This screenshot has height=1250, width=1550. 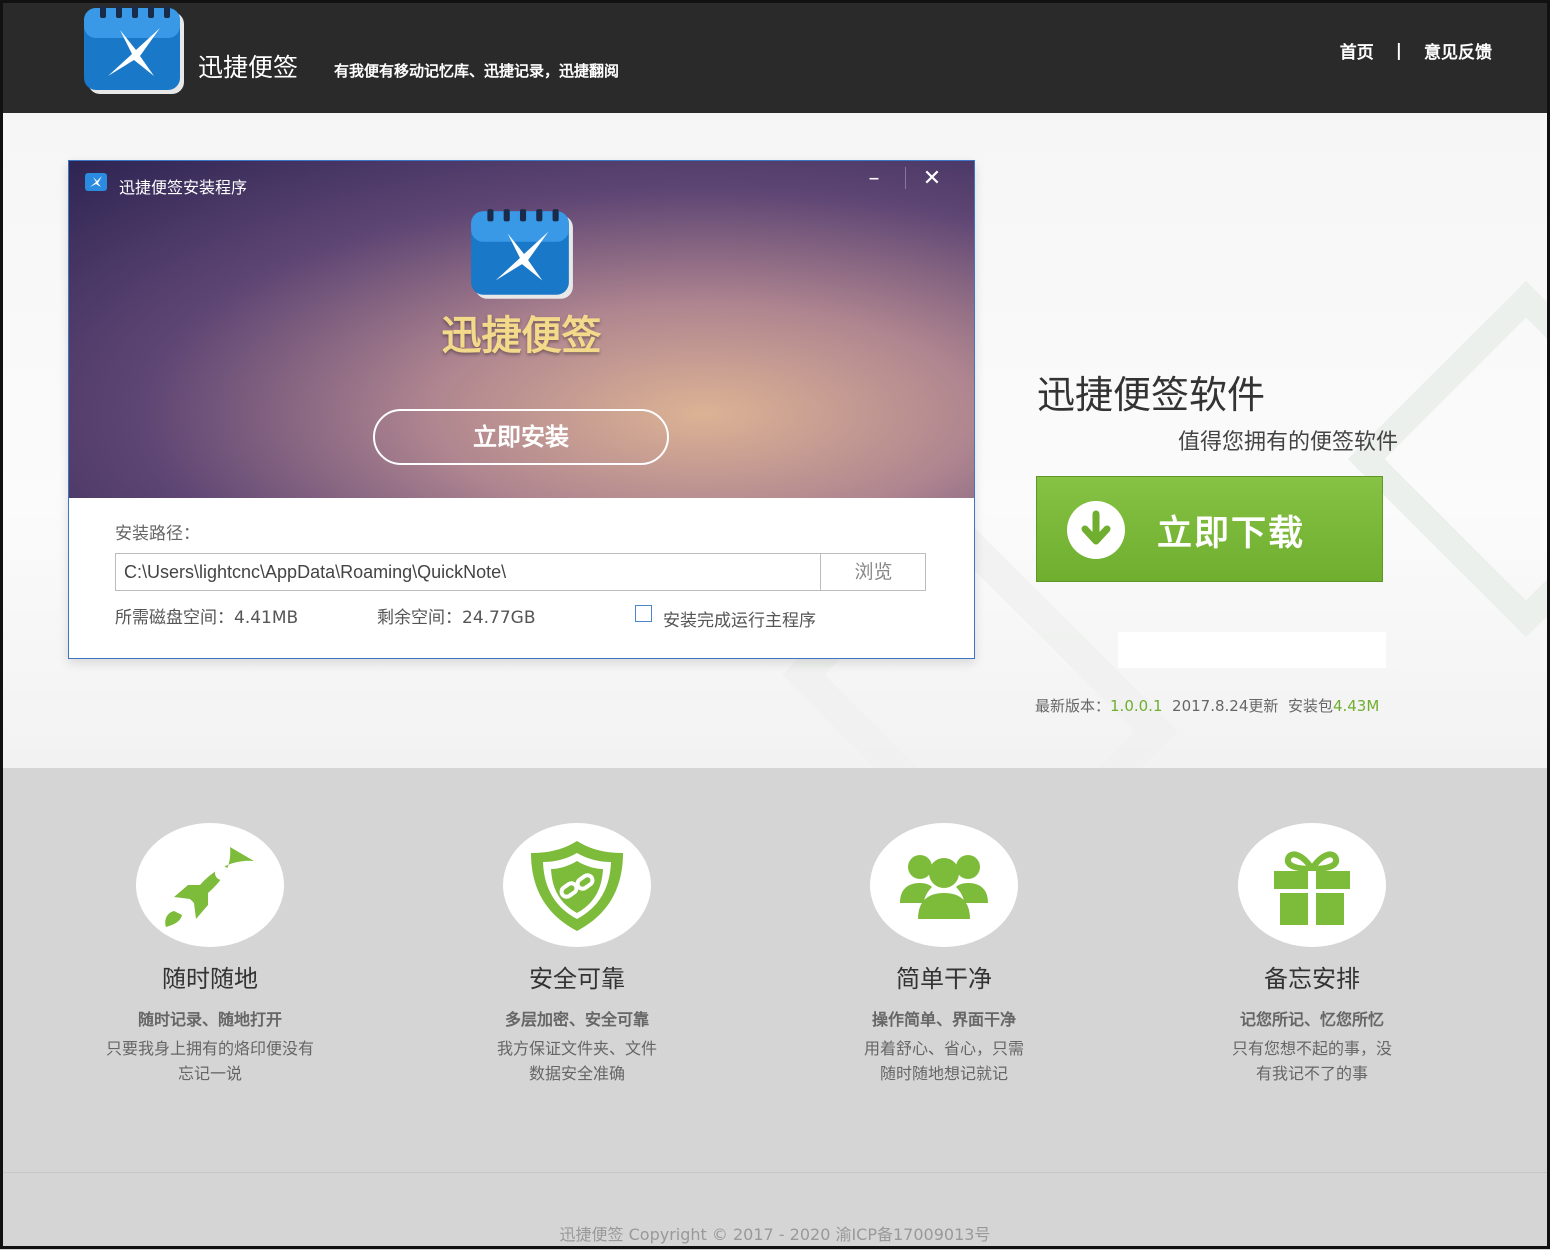 What do you see at coordinates (521, 336) in the screenshot?
I see `installer-app-name: 迅捷便签` at bounding box center [521, 336].